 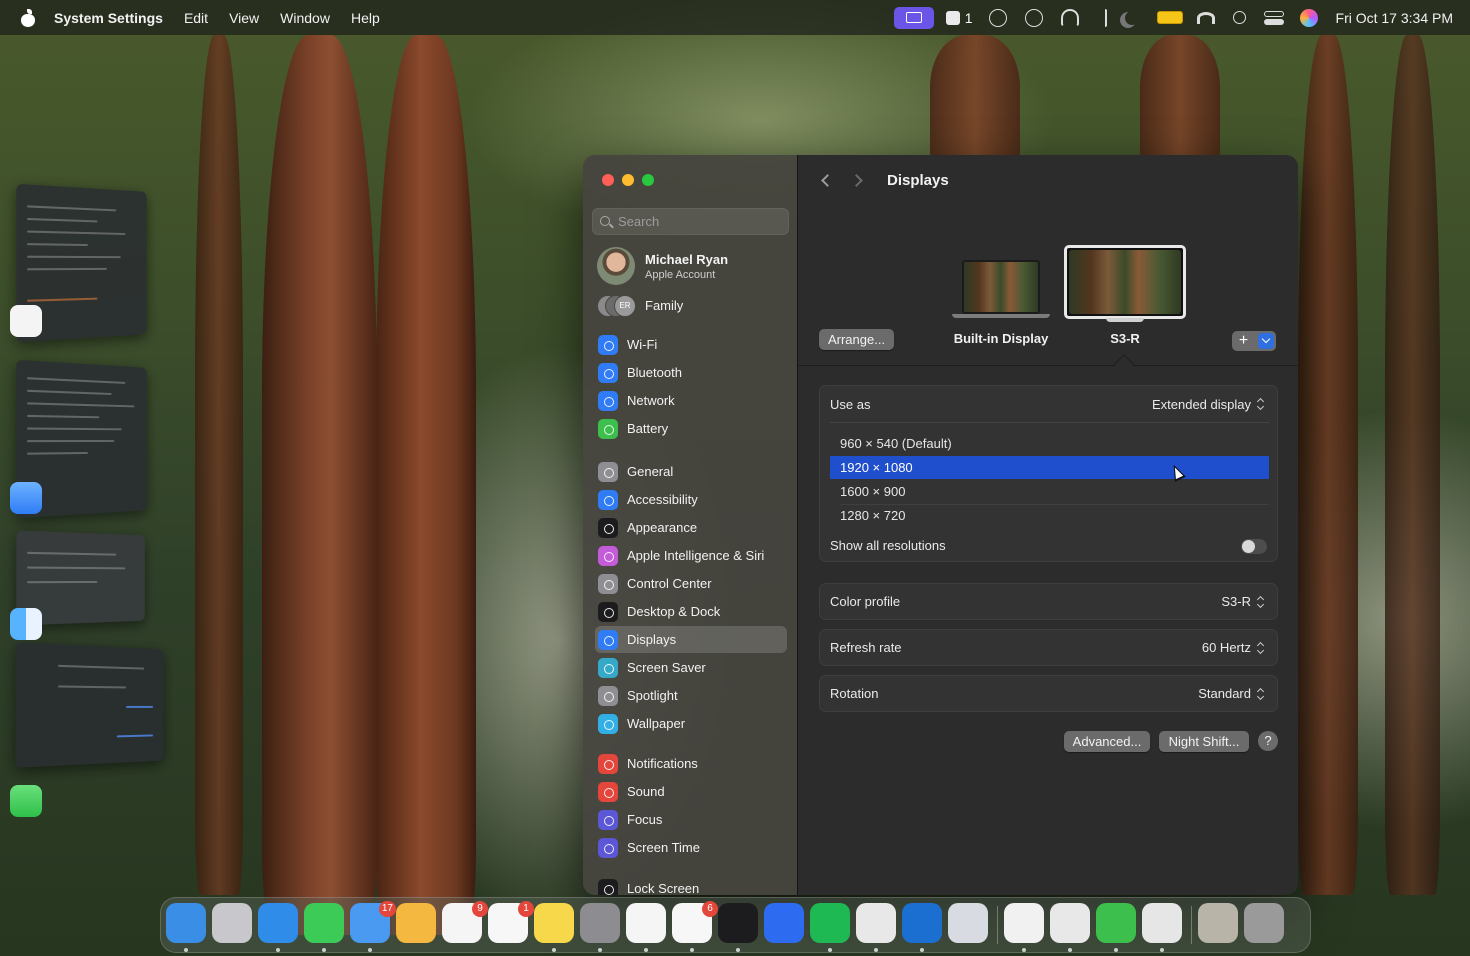 I want to click on slack-app-icon, so click(x=26, y=321).